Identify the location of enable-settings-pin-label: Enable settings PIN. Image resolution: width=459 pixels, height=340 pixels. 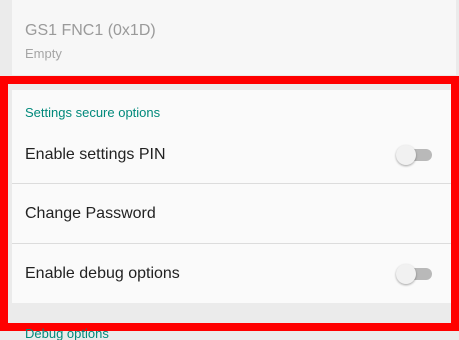
(95, 154).